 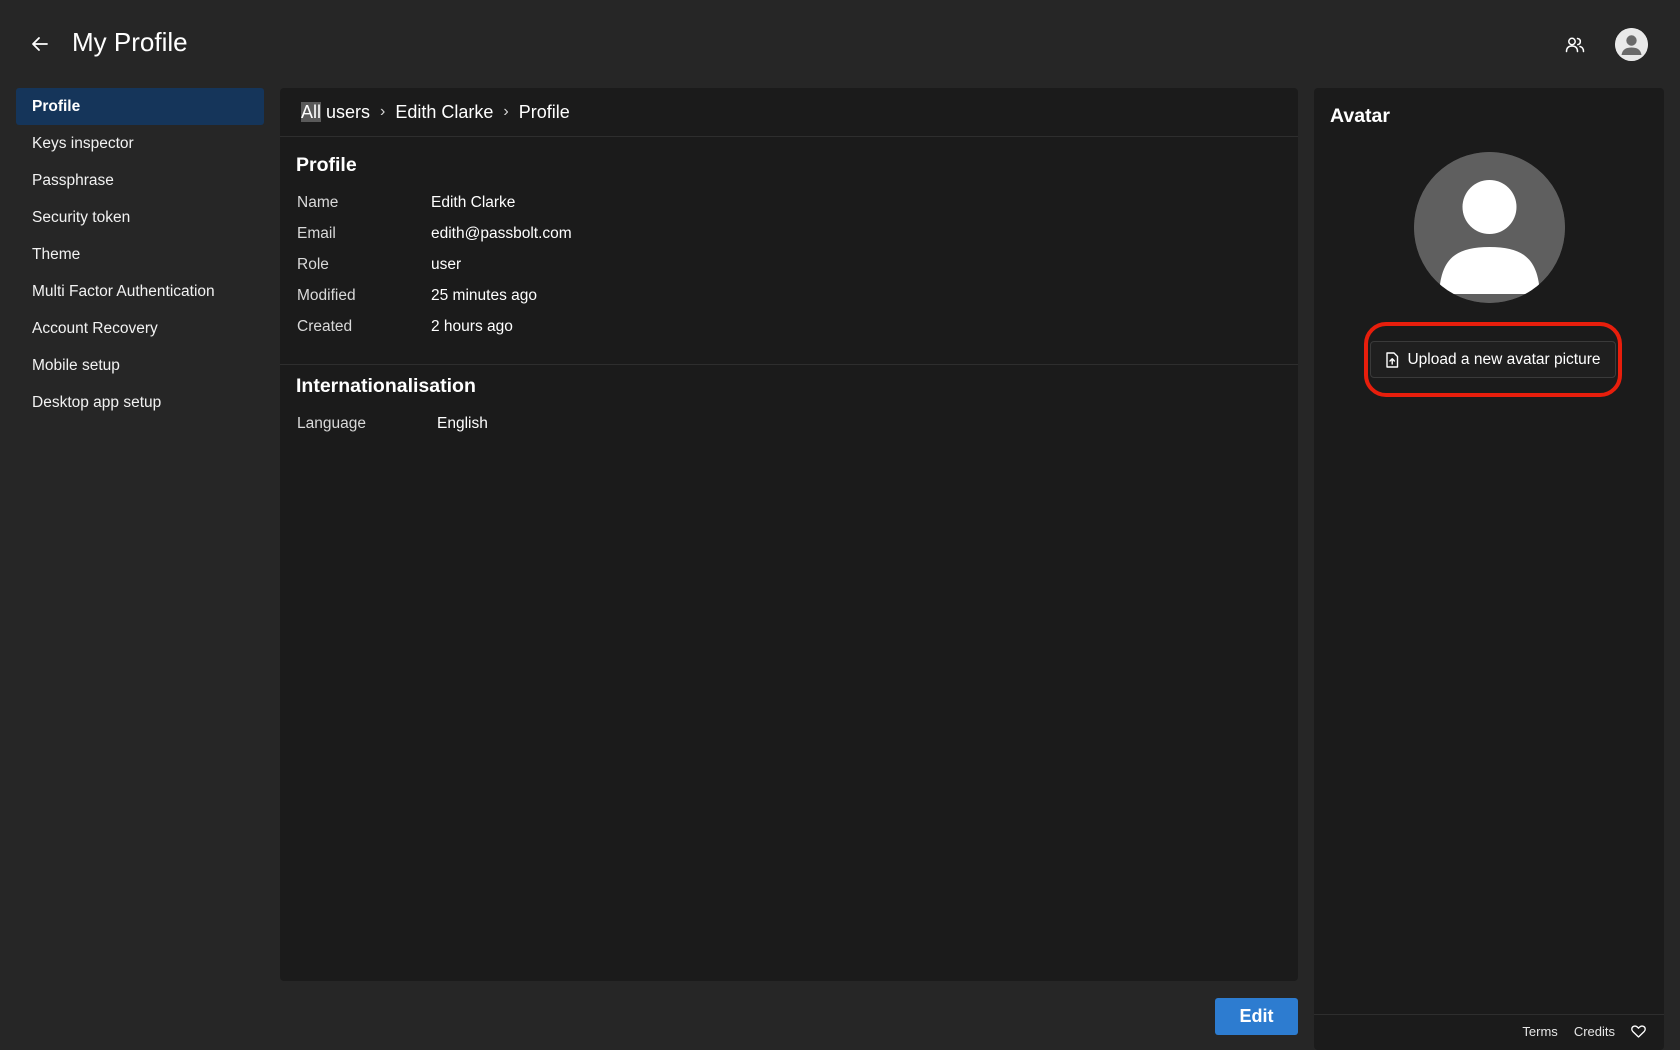 What do you see at coordinates (473, 202) in the screenshot?
I see `field-value: Edith Clarke` at bounding box center [473, 202].